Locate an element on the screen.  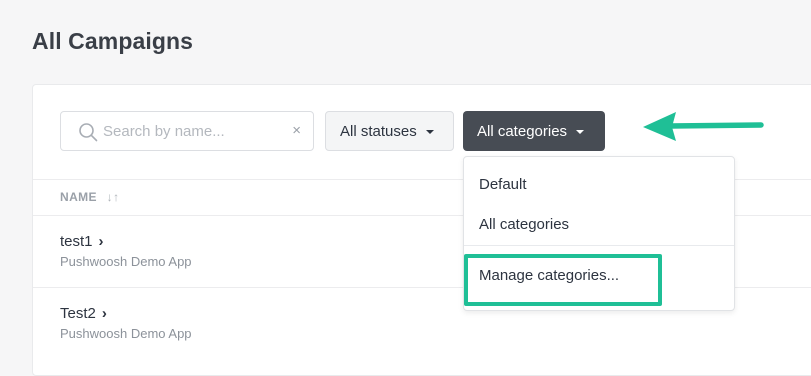
search-box: × is located at coordinates (187, 131).